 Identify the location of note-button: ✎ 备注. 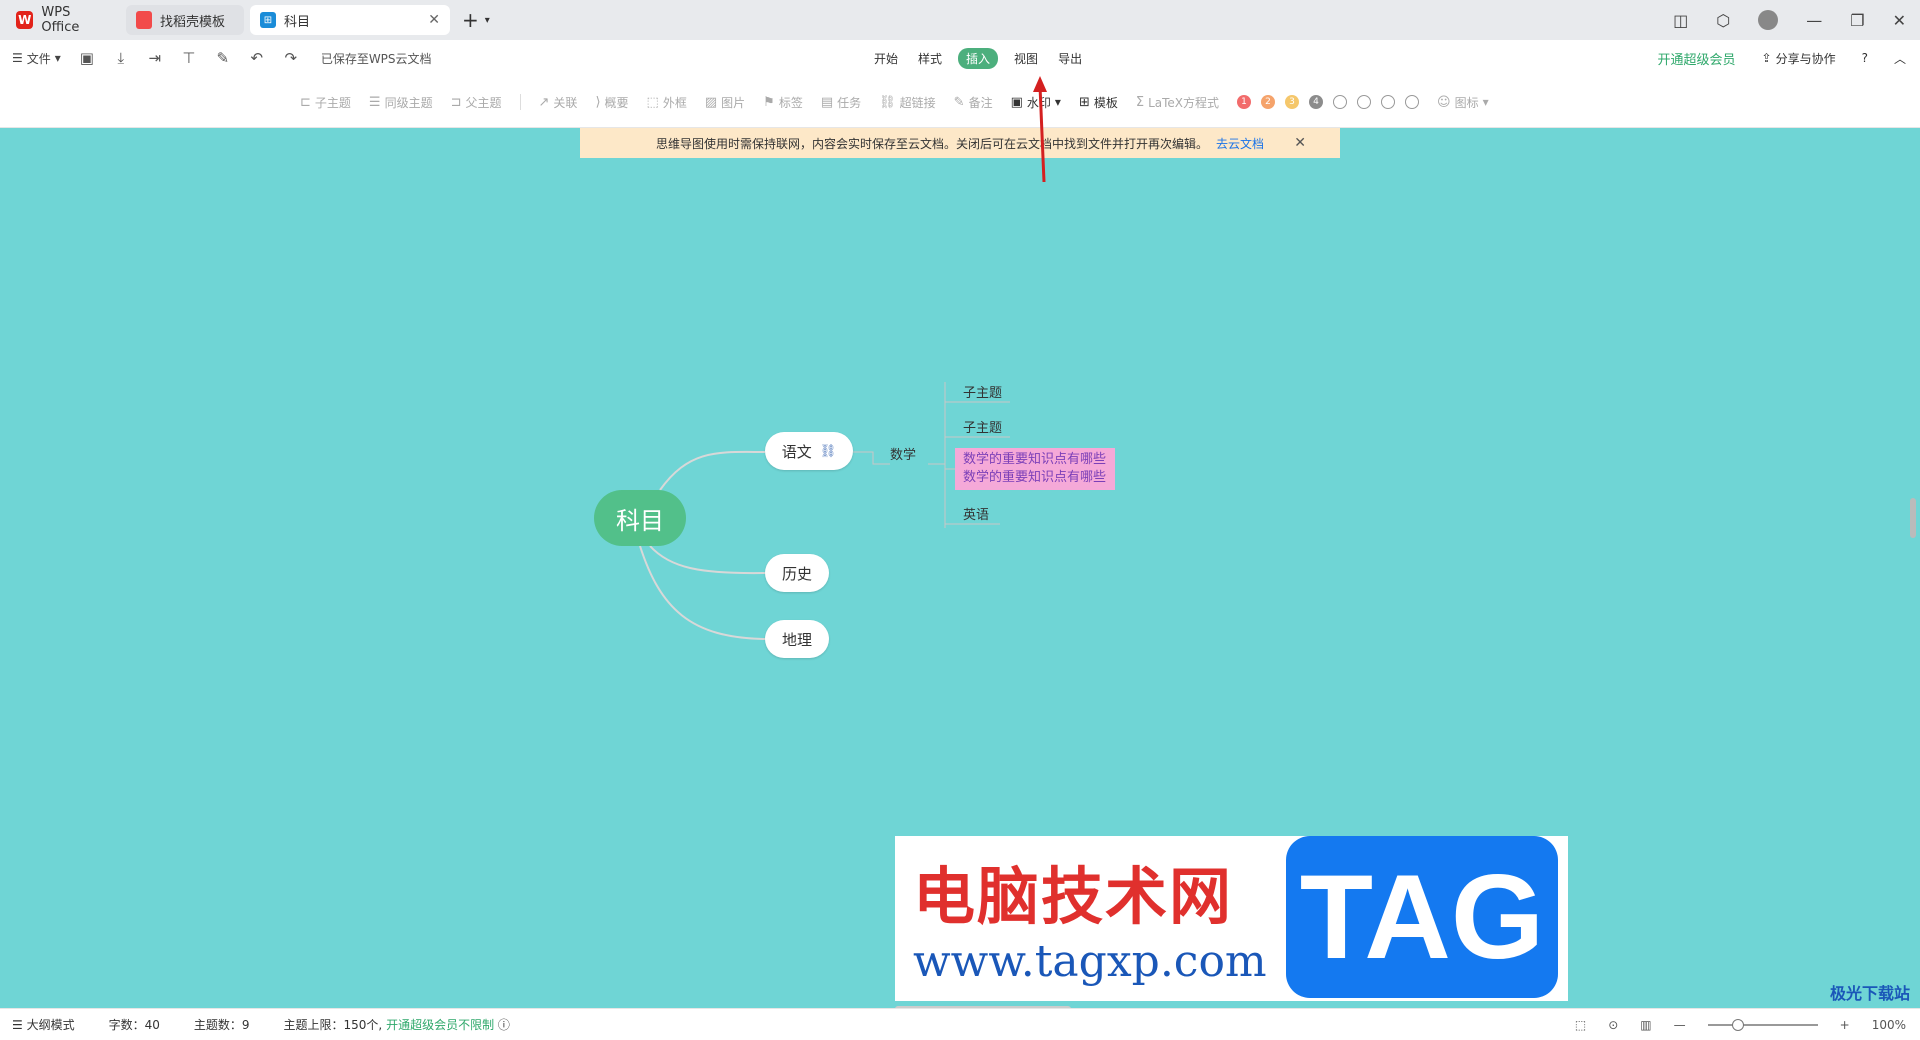
(973, 102).